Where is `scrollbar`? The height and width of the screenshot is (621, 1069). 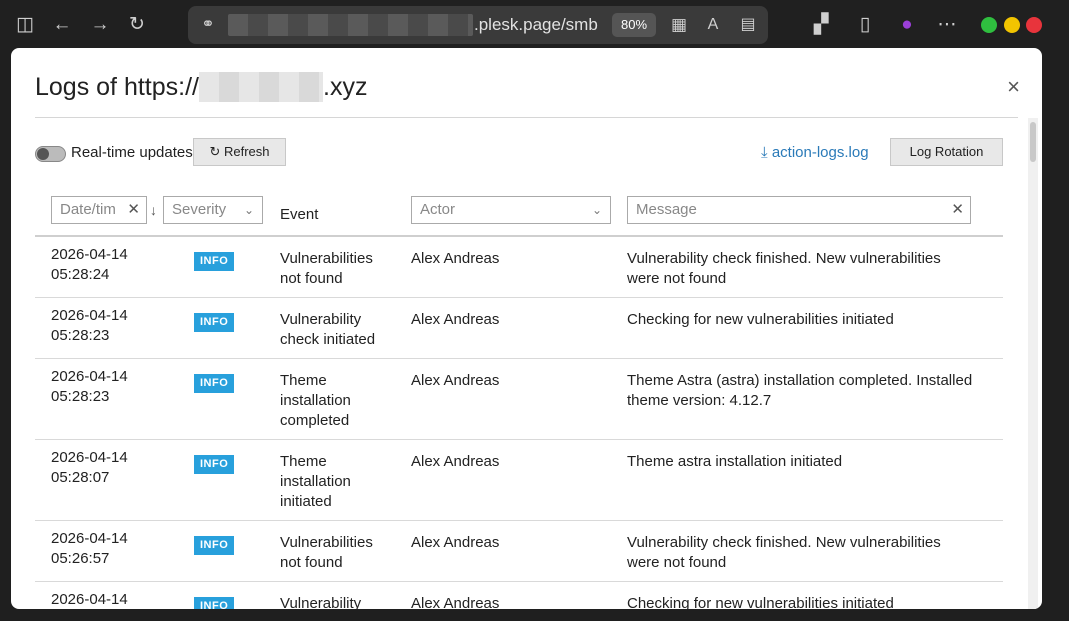
scrollbar is located at coordinates (1033, 363).